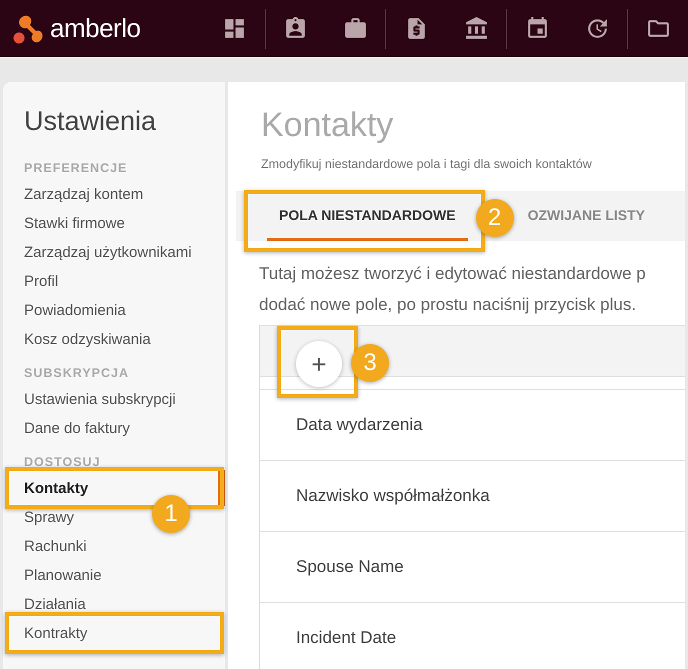  Describe the element at coordinates (97, 252) in the screenshot. I see `sidebar-item: Zarządzaj użytkownikami` at that location.